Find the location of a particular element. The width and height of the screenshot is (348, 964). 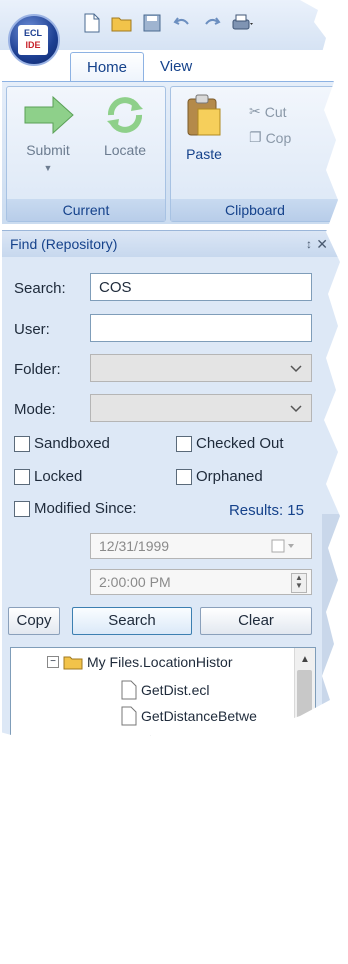

mode-label: Mode: is located at coordinates (35, 409).